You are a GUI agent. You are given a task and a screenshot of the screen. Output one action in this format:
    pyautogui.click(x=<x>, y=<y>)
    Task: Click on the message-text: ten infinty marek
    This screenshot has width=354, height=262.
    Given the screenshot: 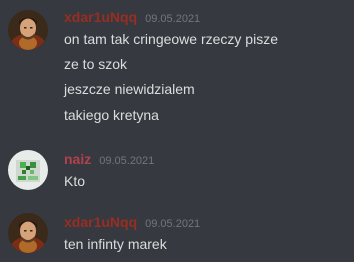 What is the action you would take?
    pyautogui.click(x=115, y=244)
    